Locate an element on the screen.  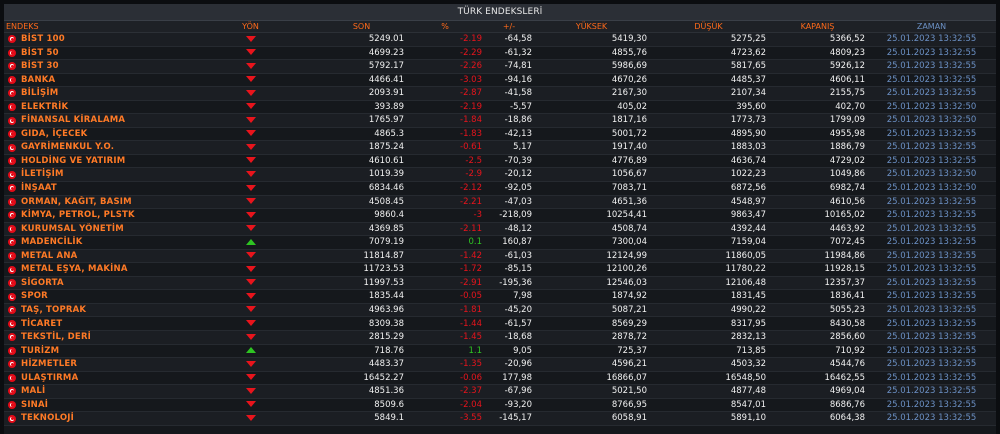
index-name-cell: BİST 100 is located at coordinates (94, 39).